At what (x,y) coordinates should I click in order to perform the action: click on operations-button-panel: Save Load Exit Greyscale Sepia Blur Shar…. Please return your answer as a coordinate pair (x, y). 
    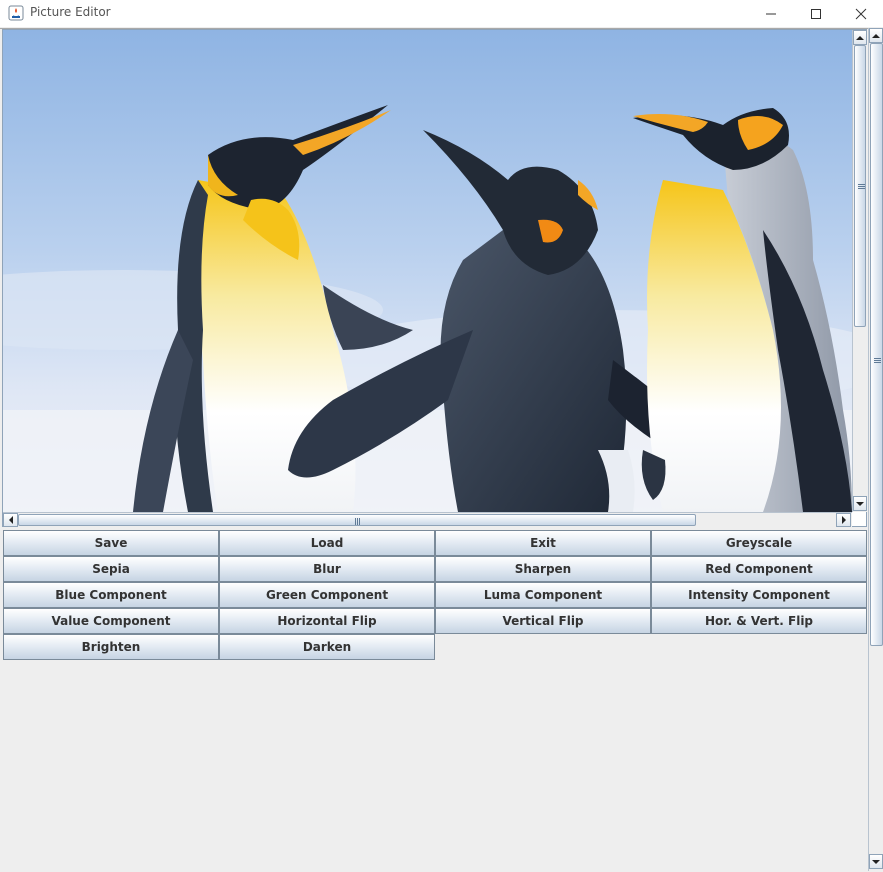
    Looking at the image, I should click on (435, 595).